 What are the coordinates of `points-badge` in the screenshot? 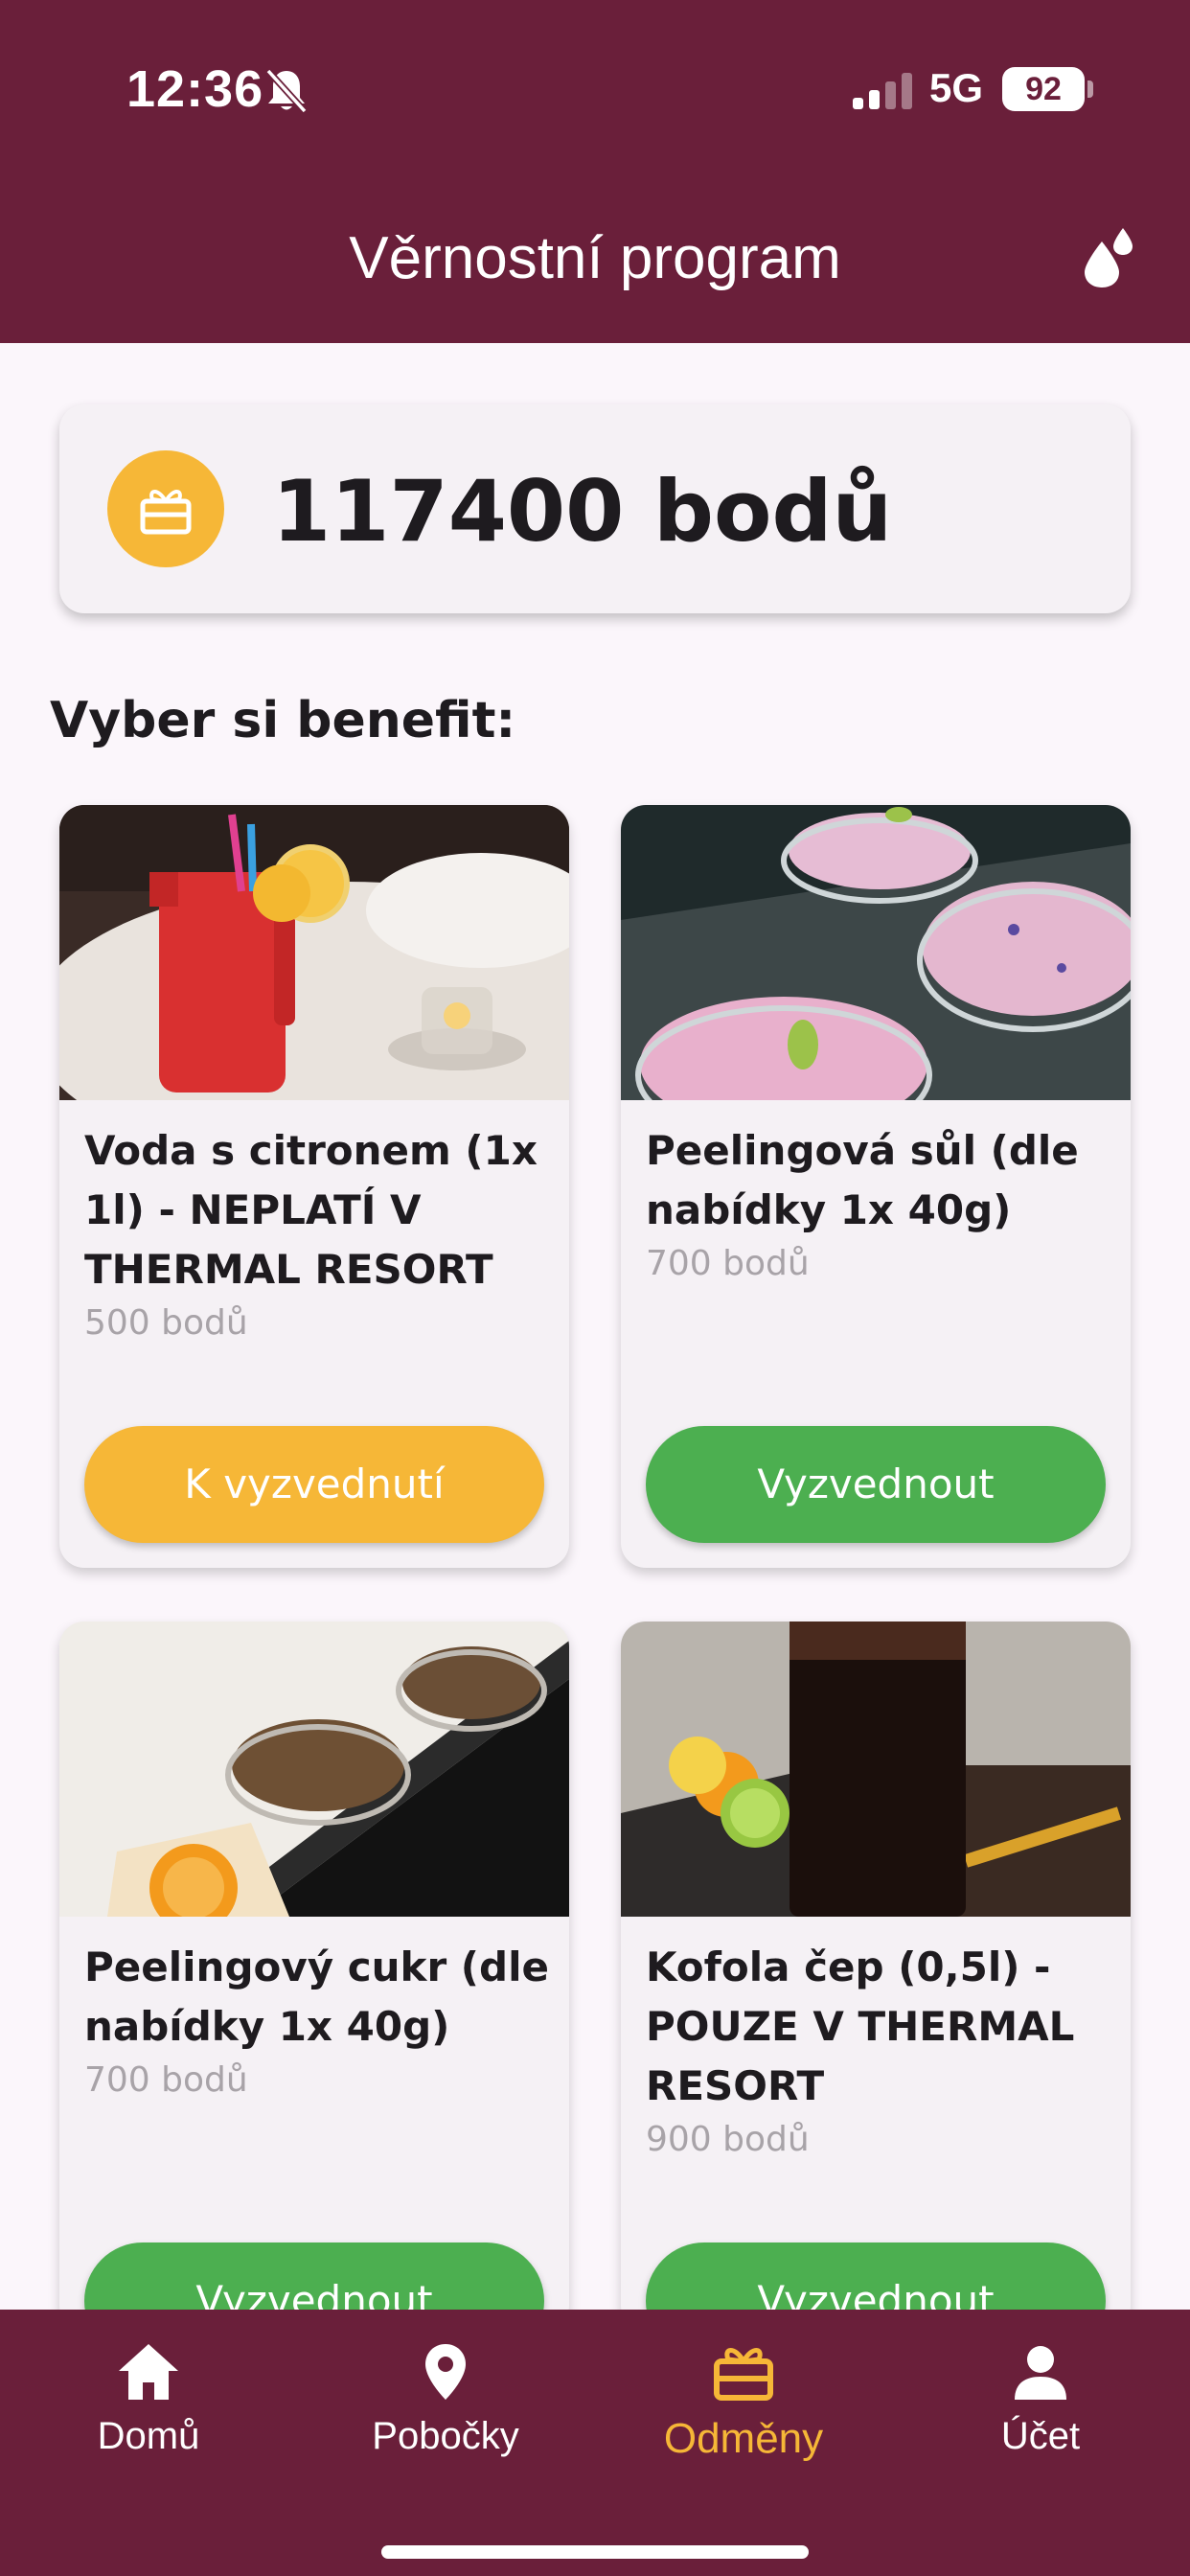 It's located at (166, 508).